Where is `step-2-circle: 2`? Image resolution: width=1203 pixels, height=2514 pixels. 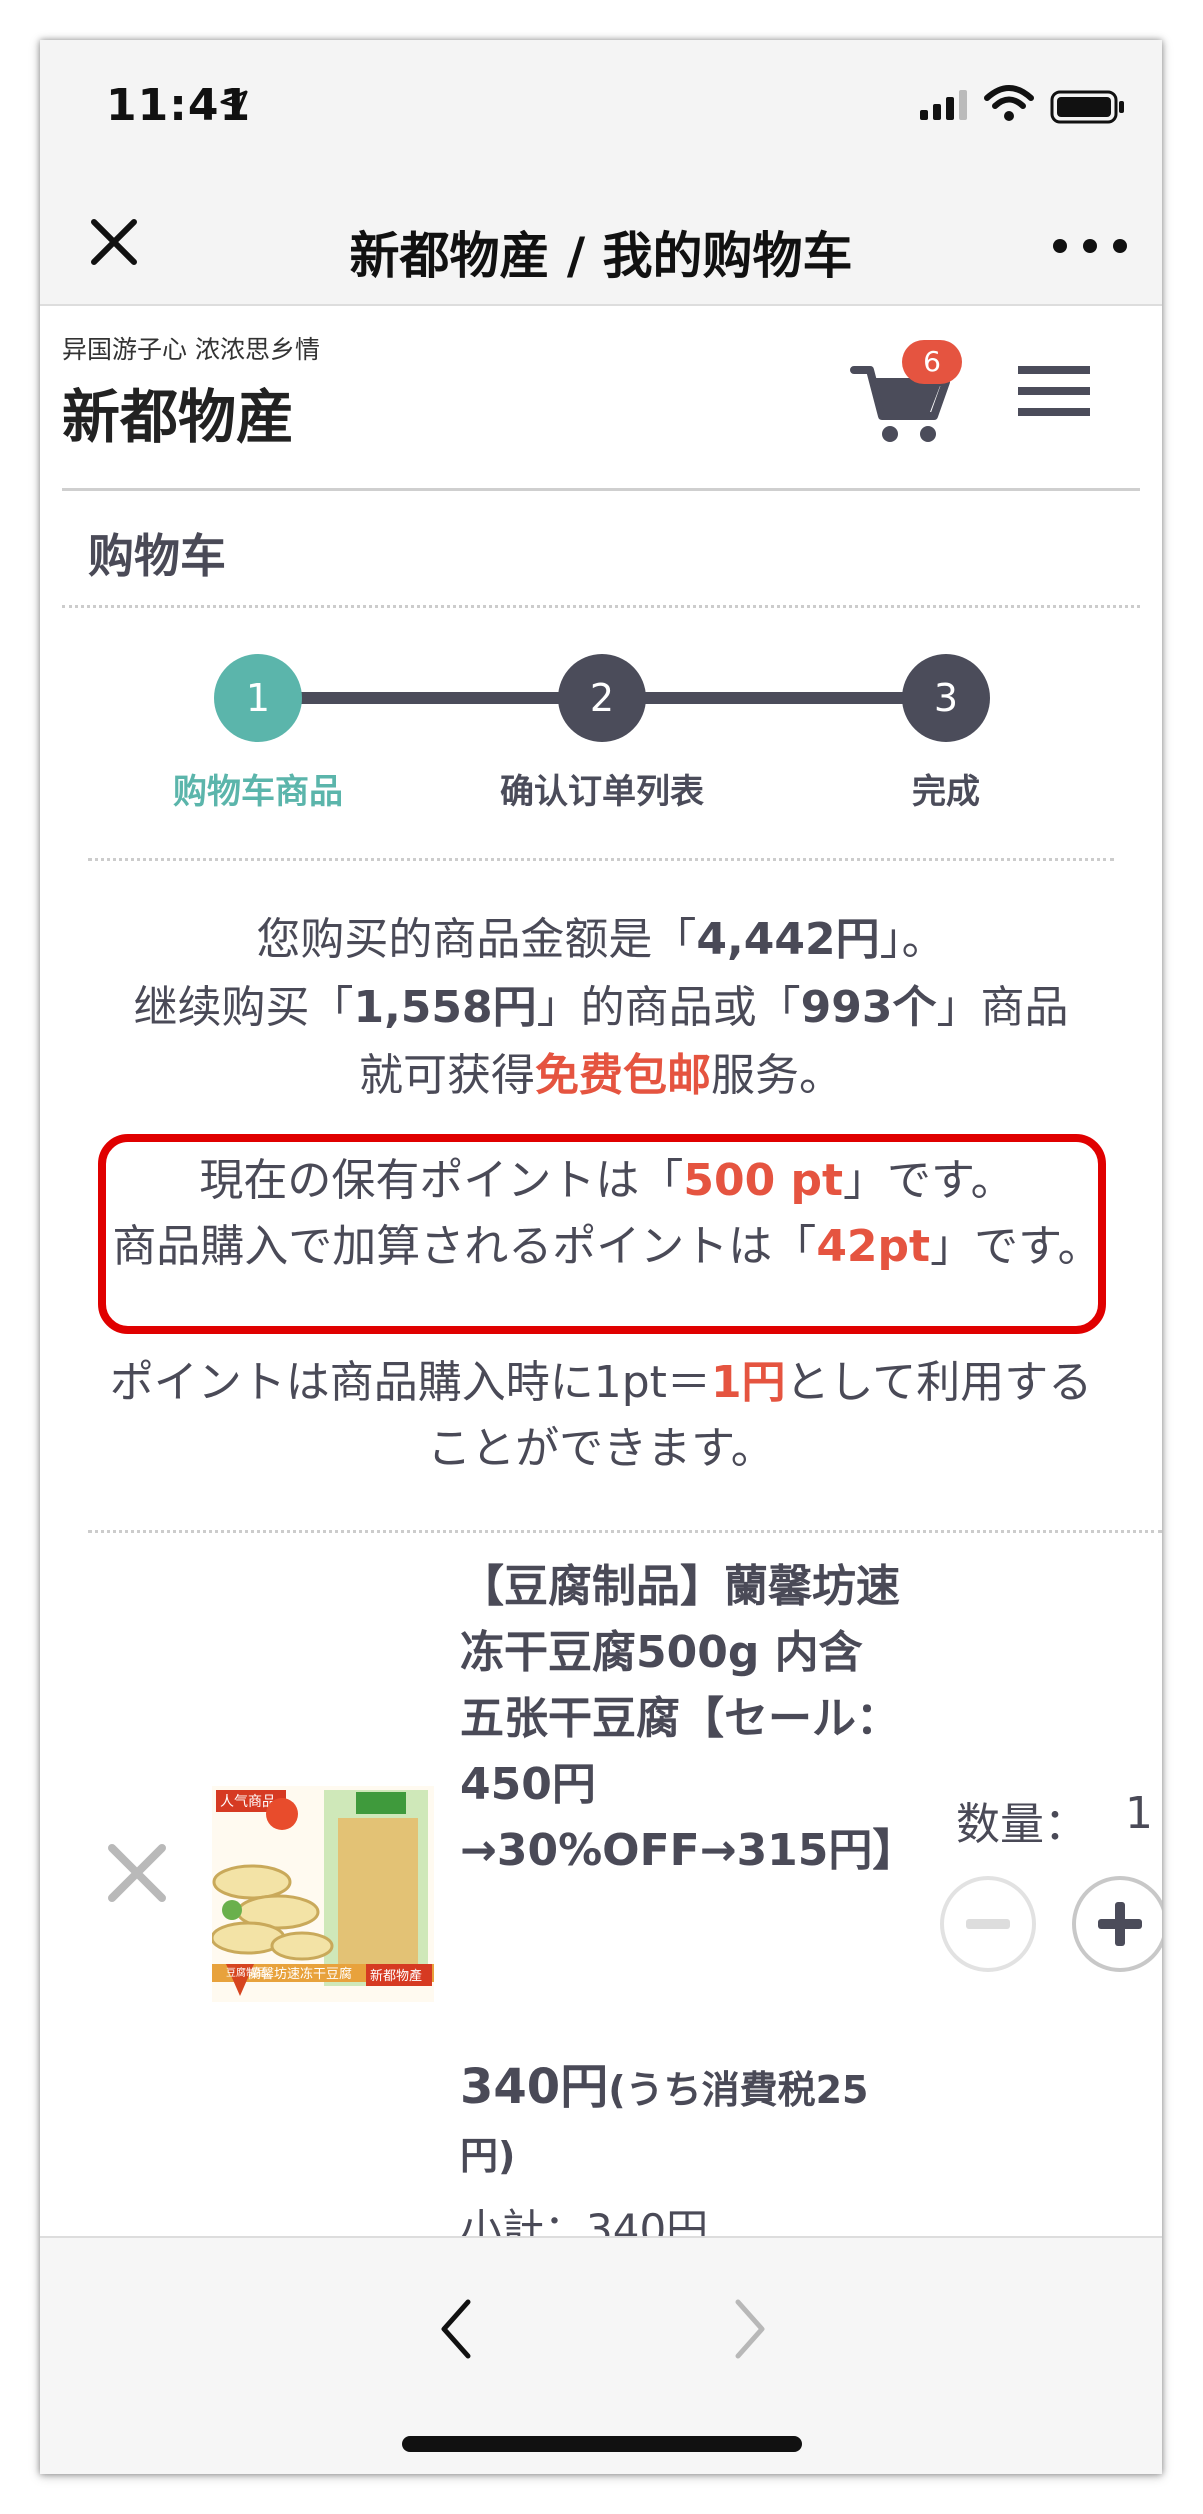 step-2-circle: 2 is located at coordinates (602, 698).